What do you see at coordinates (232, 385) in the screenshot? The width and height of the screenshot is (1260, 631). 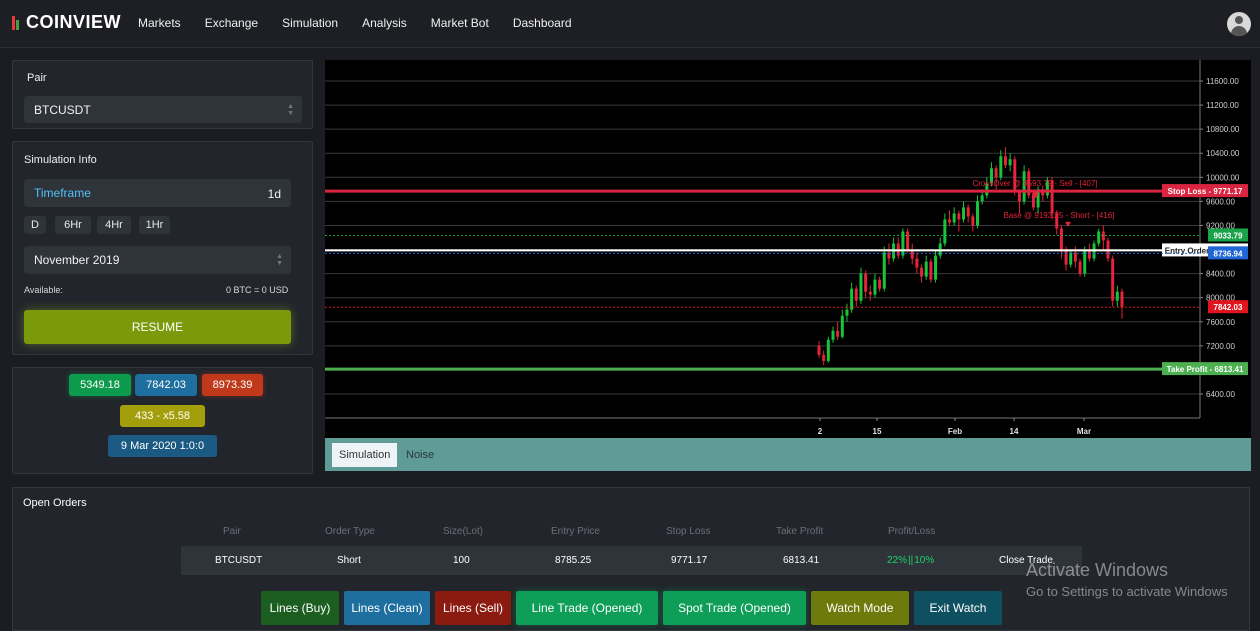 I see `high-price-badge: 8973.39` at bounding box center [232, 385].